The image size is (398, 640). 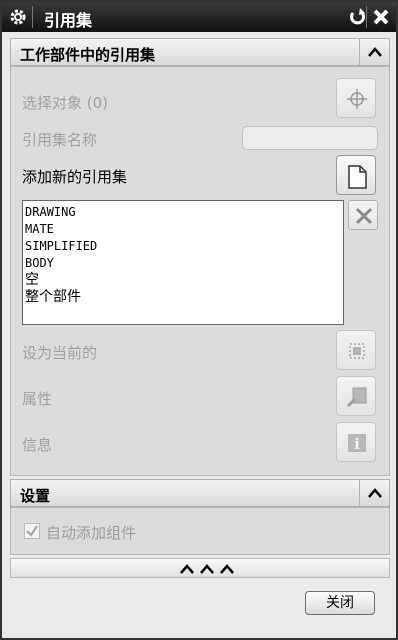 I want to click on svg-text: i, so click(x=357, y=444).